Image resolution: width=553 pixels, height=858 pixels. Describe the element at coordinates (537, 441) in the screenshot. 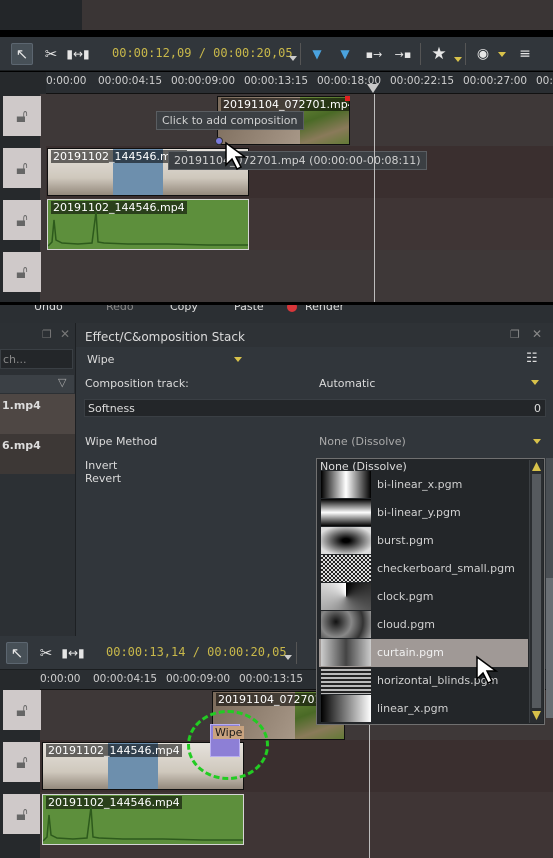

I see `wipe-method-dropdown-icon` at that location.